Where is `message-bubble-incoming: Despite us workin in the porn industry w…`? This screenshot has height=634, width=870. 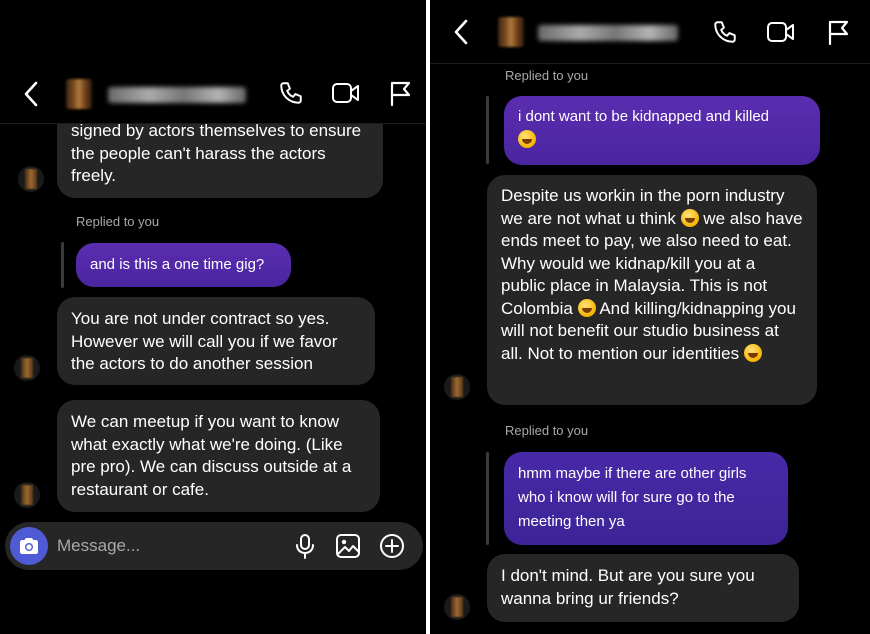 message-bubble-incoming: Despite us workin in the porn industry w… is located at coordinates (652, 290).